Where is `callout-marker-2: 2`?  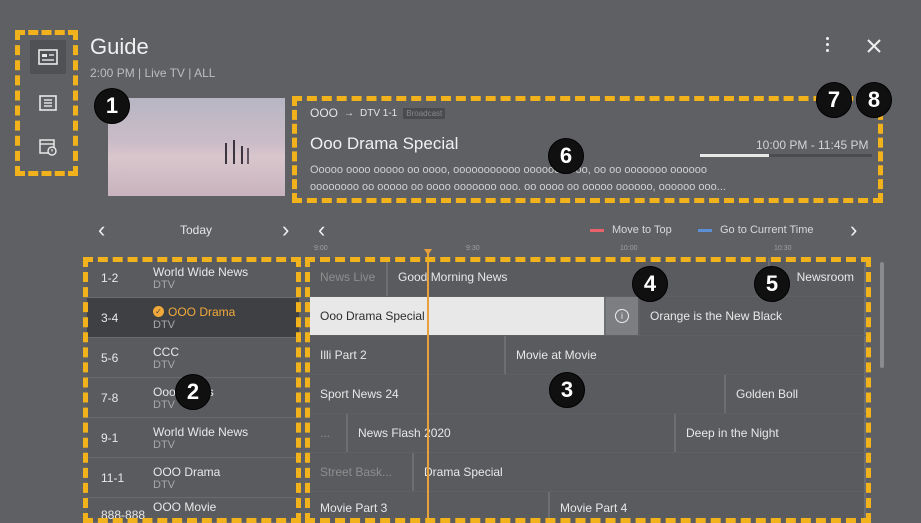
callout-marker-2: 2 is located at coordinates (193, 392).